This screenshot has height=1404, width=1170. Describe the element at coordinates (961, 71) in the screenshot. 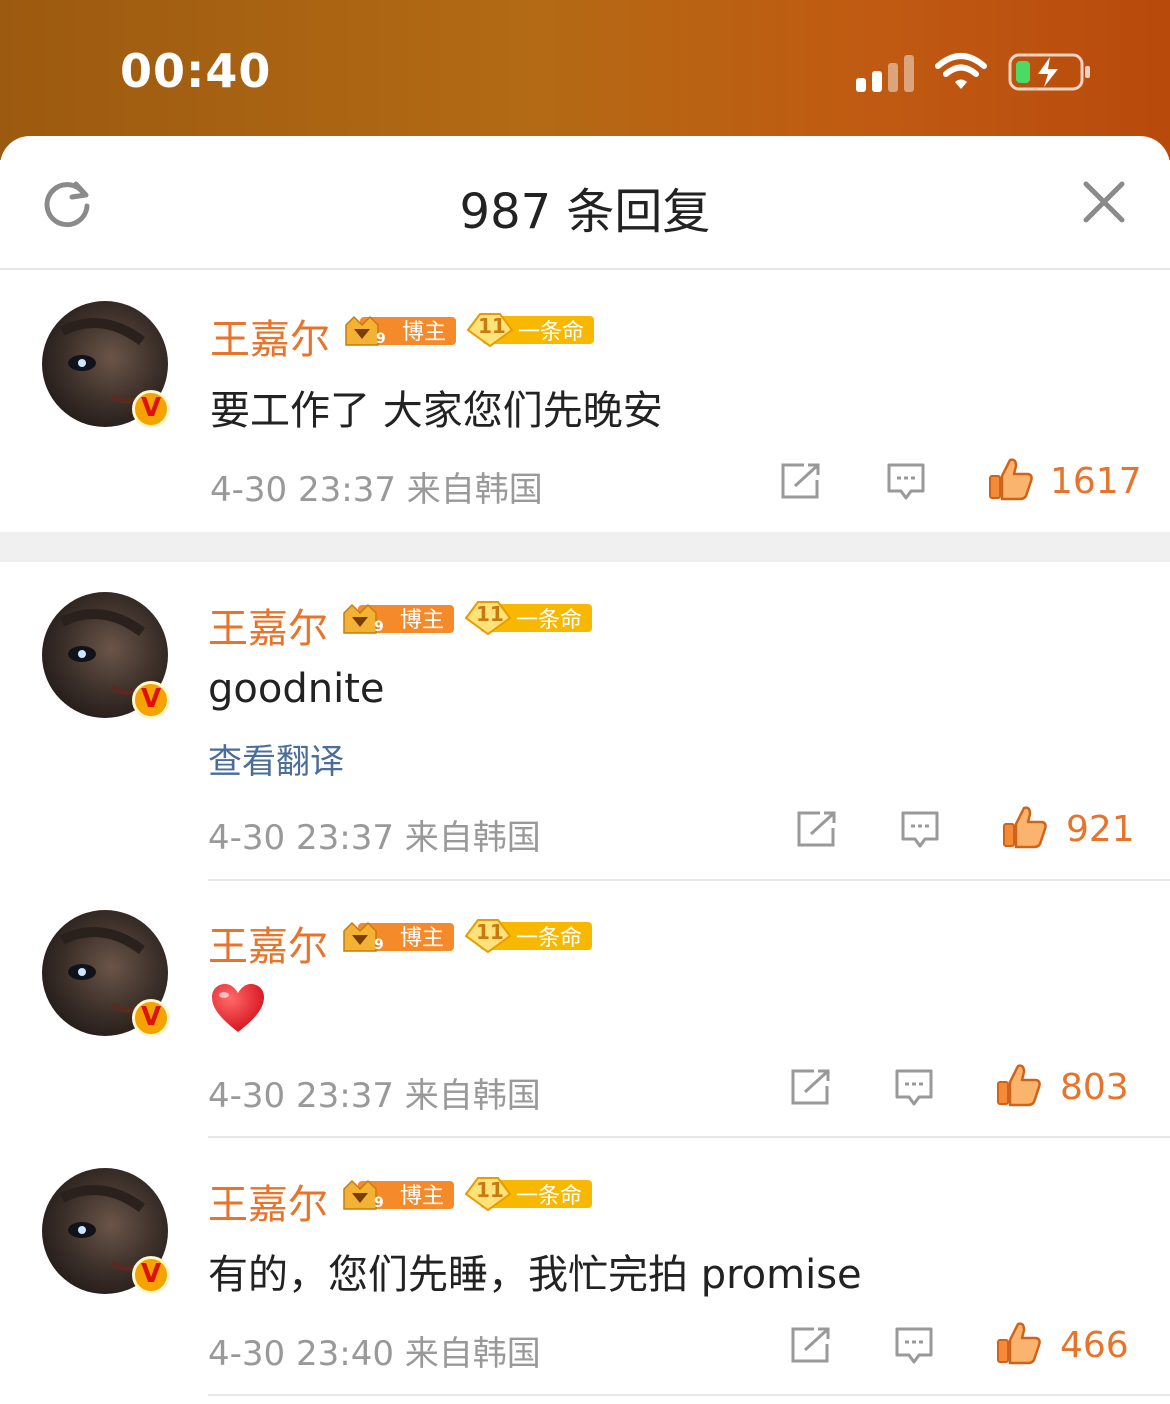

I see `wifi-icon` at that location.